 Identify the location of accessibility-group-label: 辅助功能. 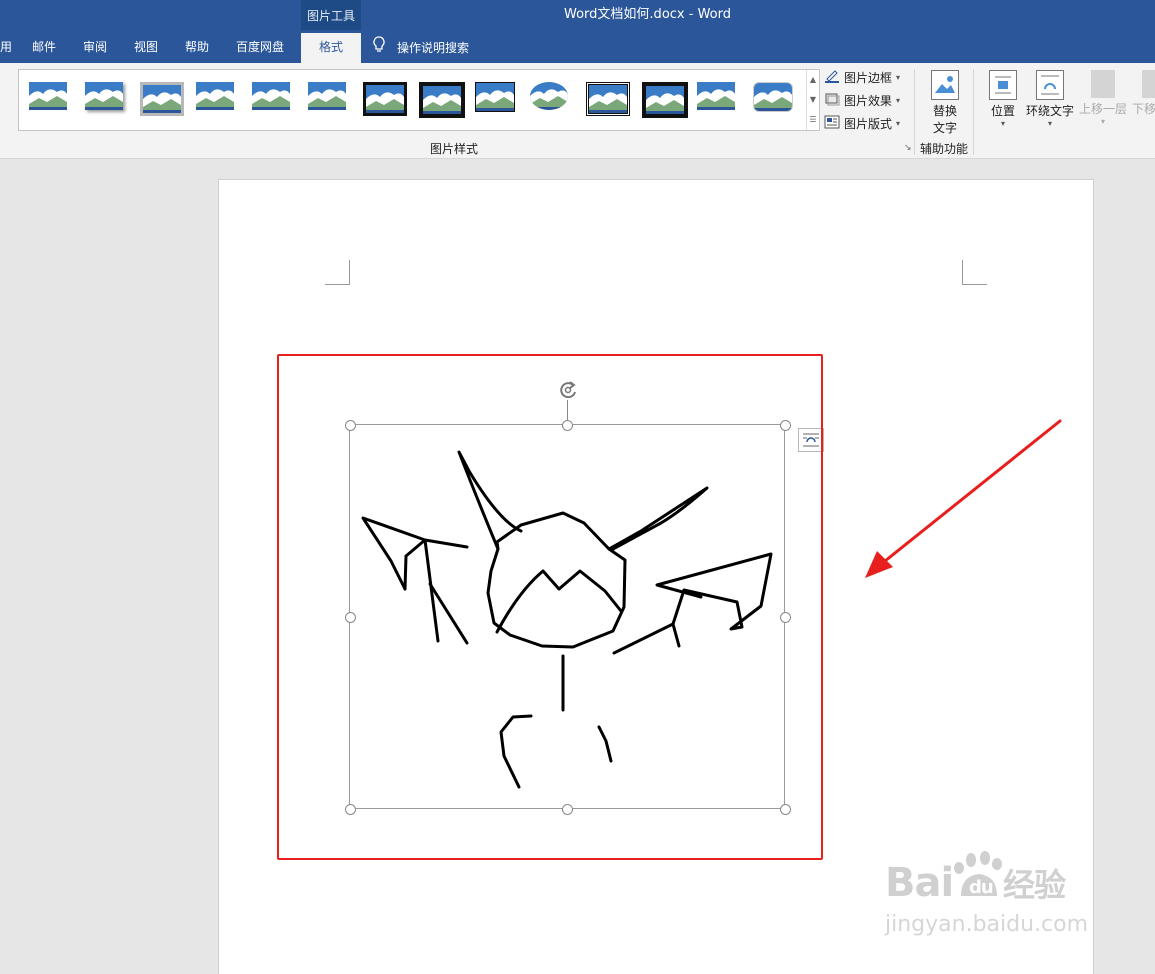
(944, 149).